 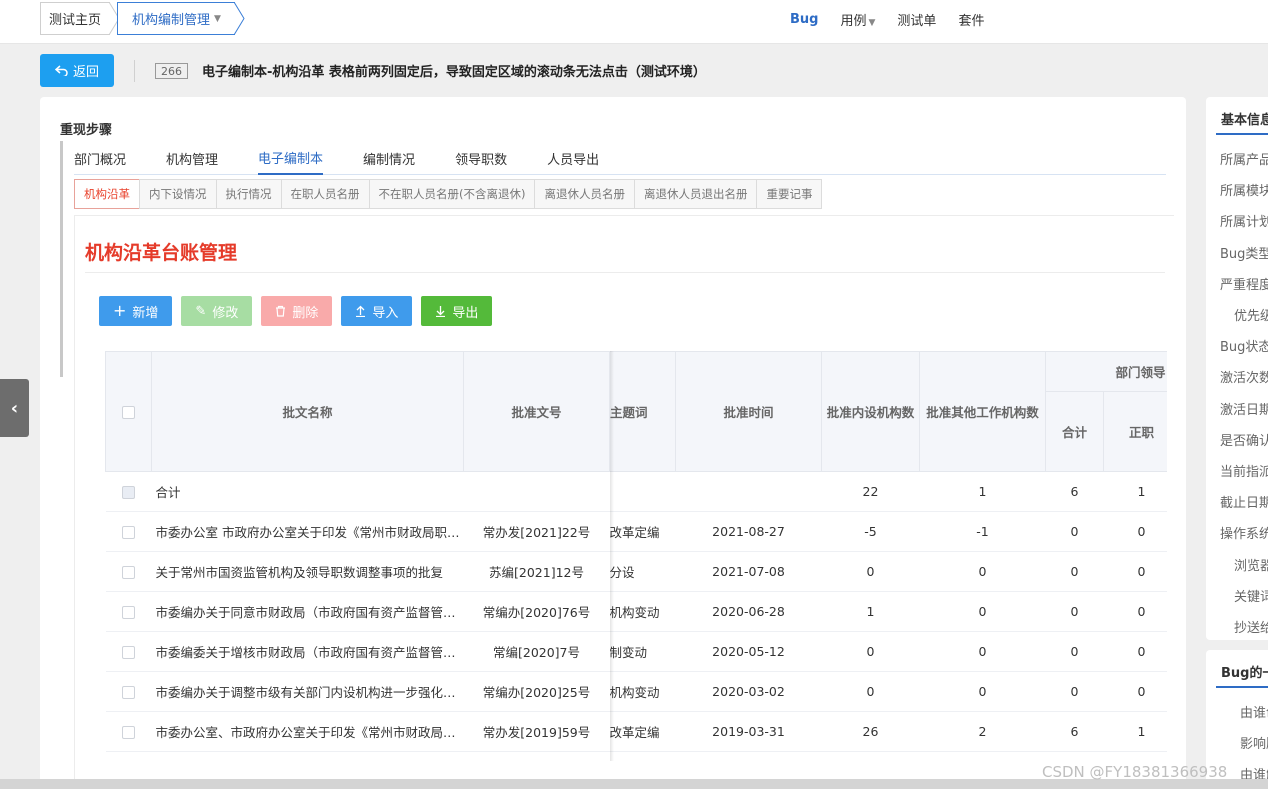 I want to click on bug-title: 电子编制本-机构沿革 表格前两列固定后，导致固定区域的滚动条无法点击（测试环境）, so click(x=454, y=72).